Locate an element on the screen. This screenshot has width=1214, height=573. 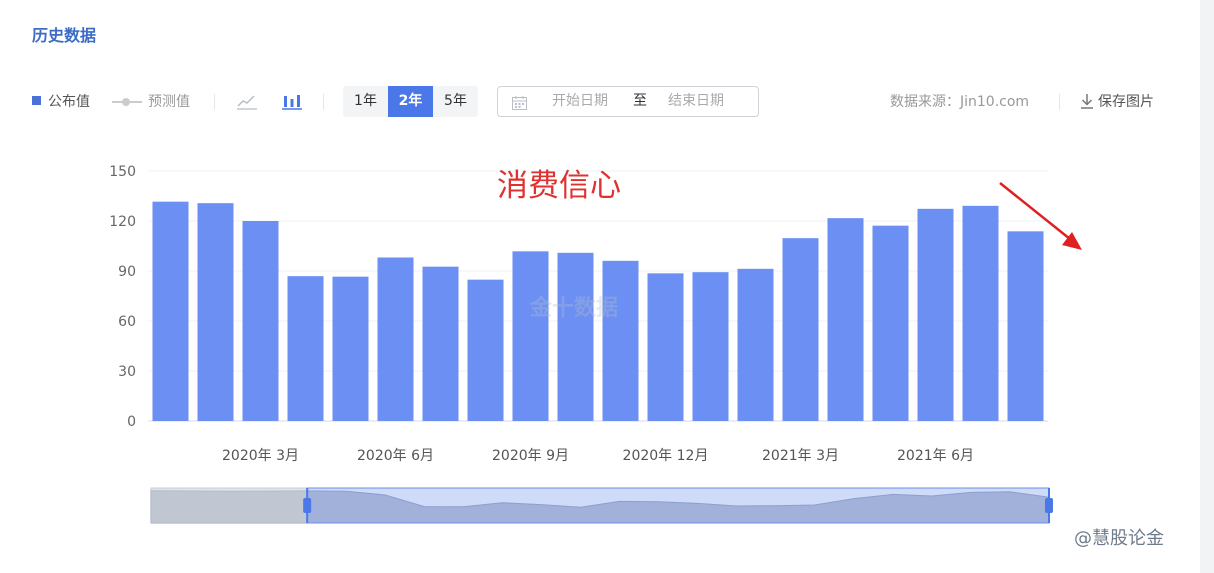
range-1y-button: 1年 is located at coordinates (365, 101).